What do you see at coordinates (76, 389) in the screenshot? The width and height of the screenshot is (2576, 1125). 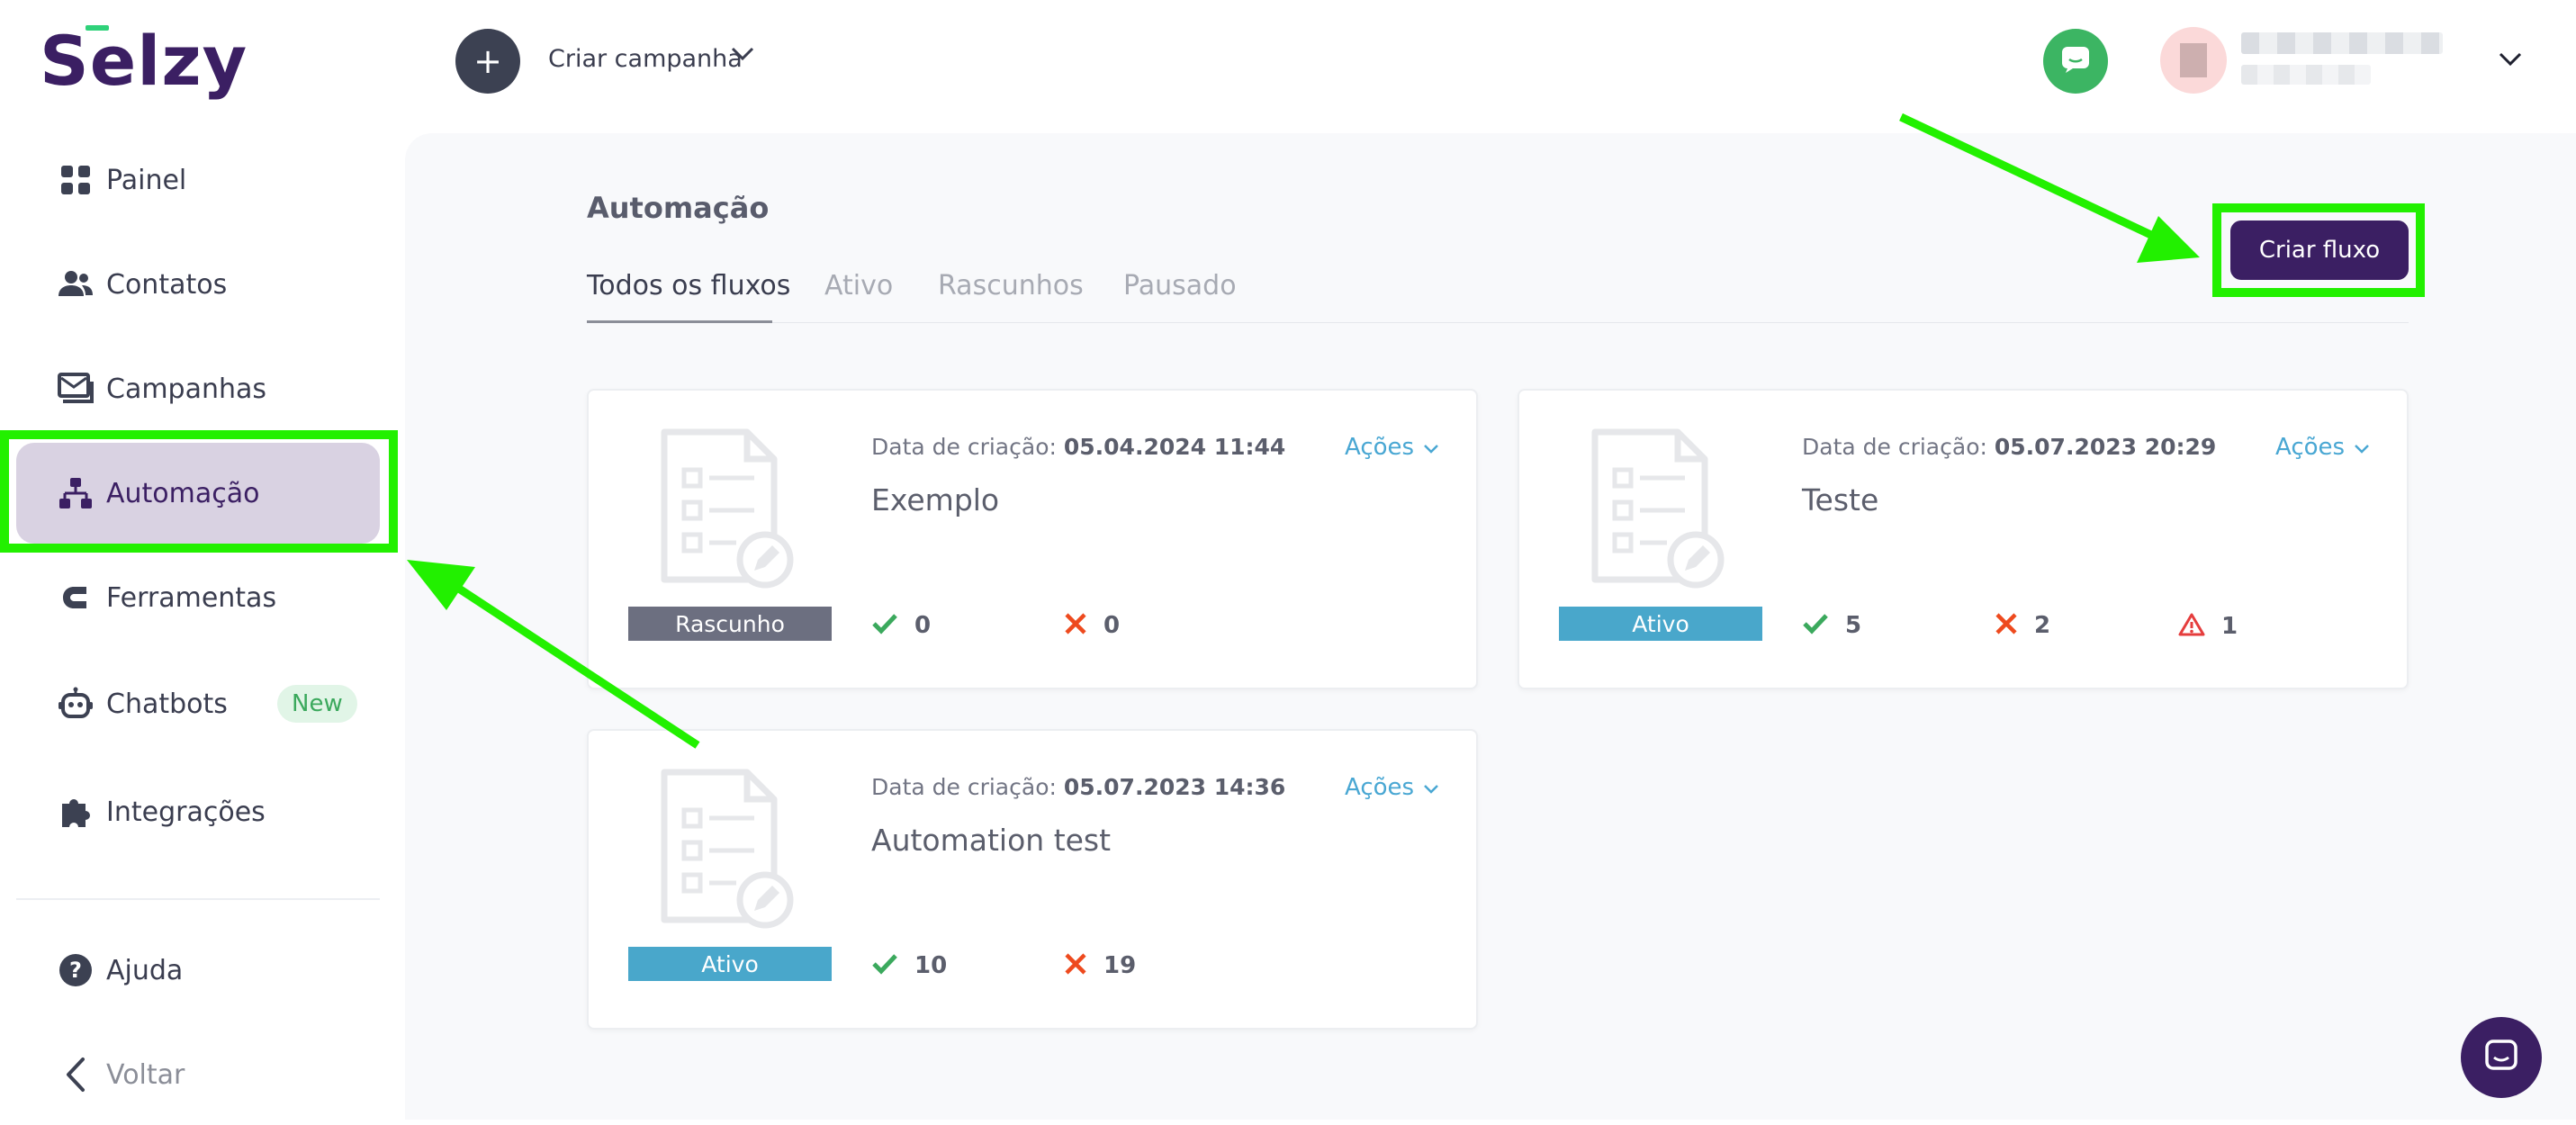 I see `campaigns-icon` at bounding box center [76, 389].